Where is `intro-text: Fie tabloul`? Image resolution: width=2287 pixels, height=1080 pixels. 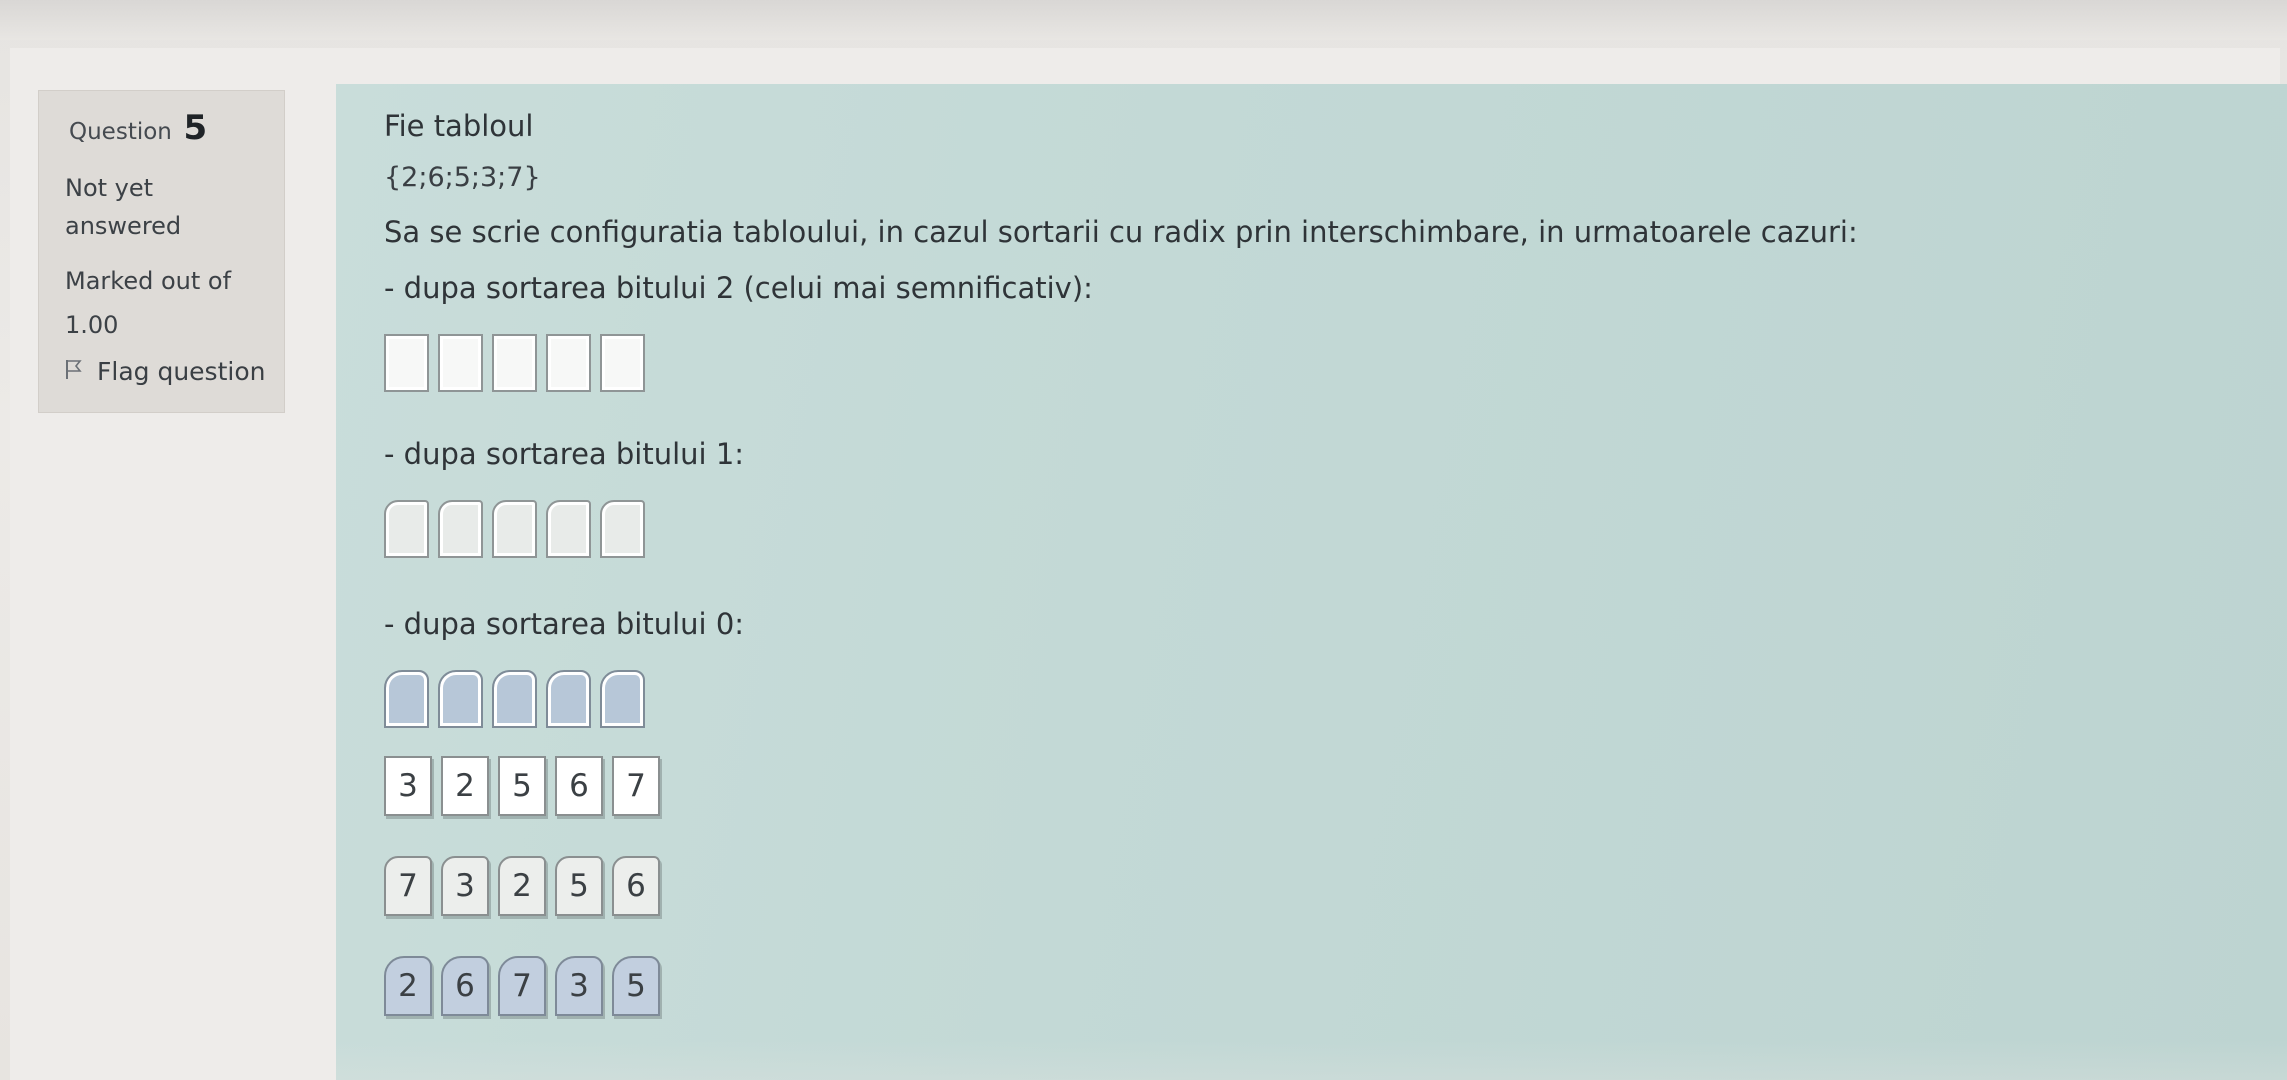
intro-text: Fie tabloul is located at coordinates (459, 126).